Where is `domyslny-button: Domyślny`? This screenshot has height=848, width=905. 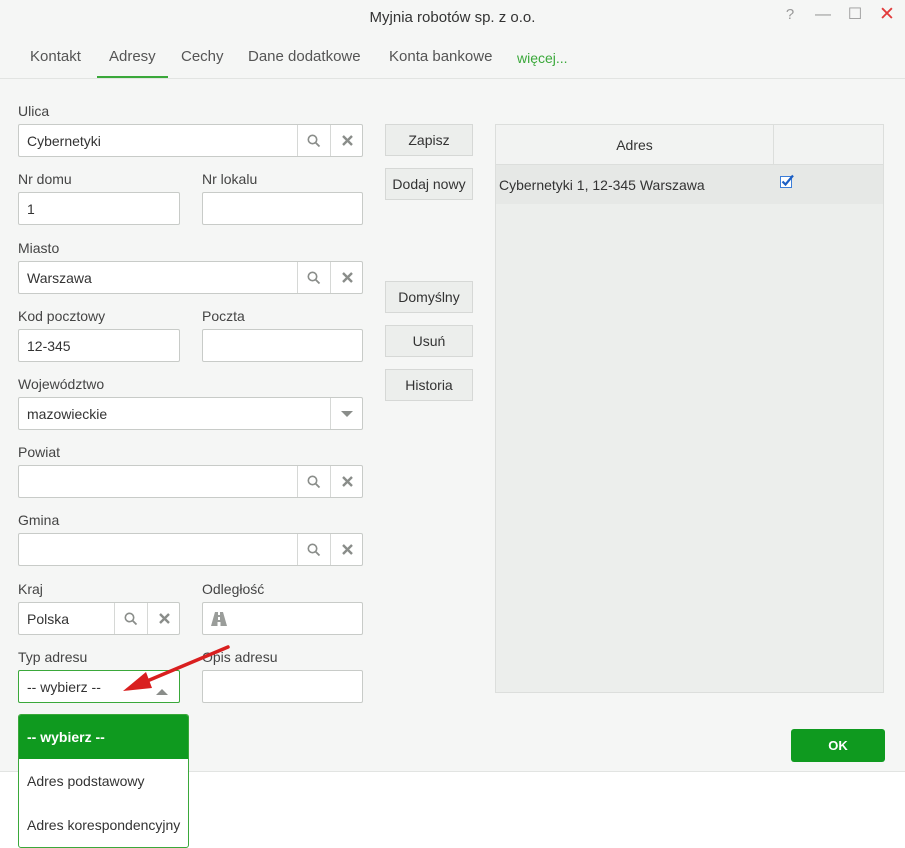
domyslny-button: Domyślny is located at coordinates (429, 297).